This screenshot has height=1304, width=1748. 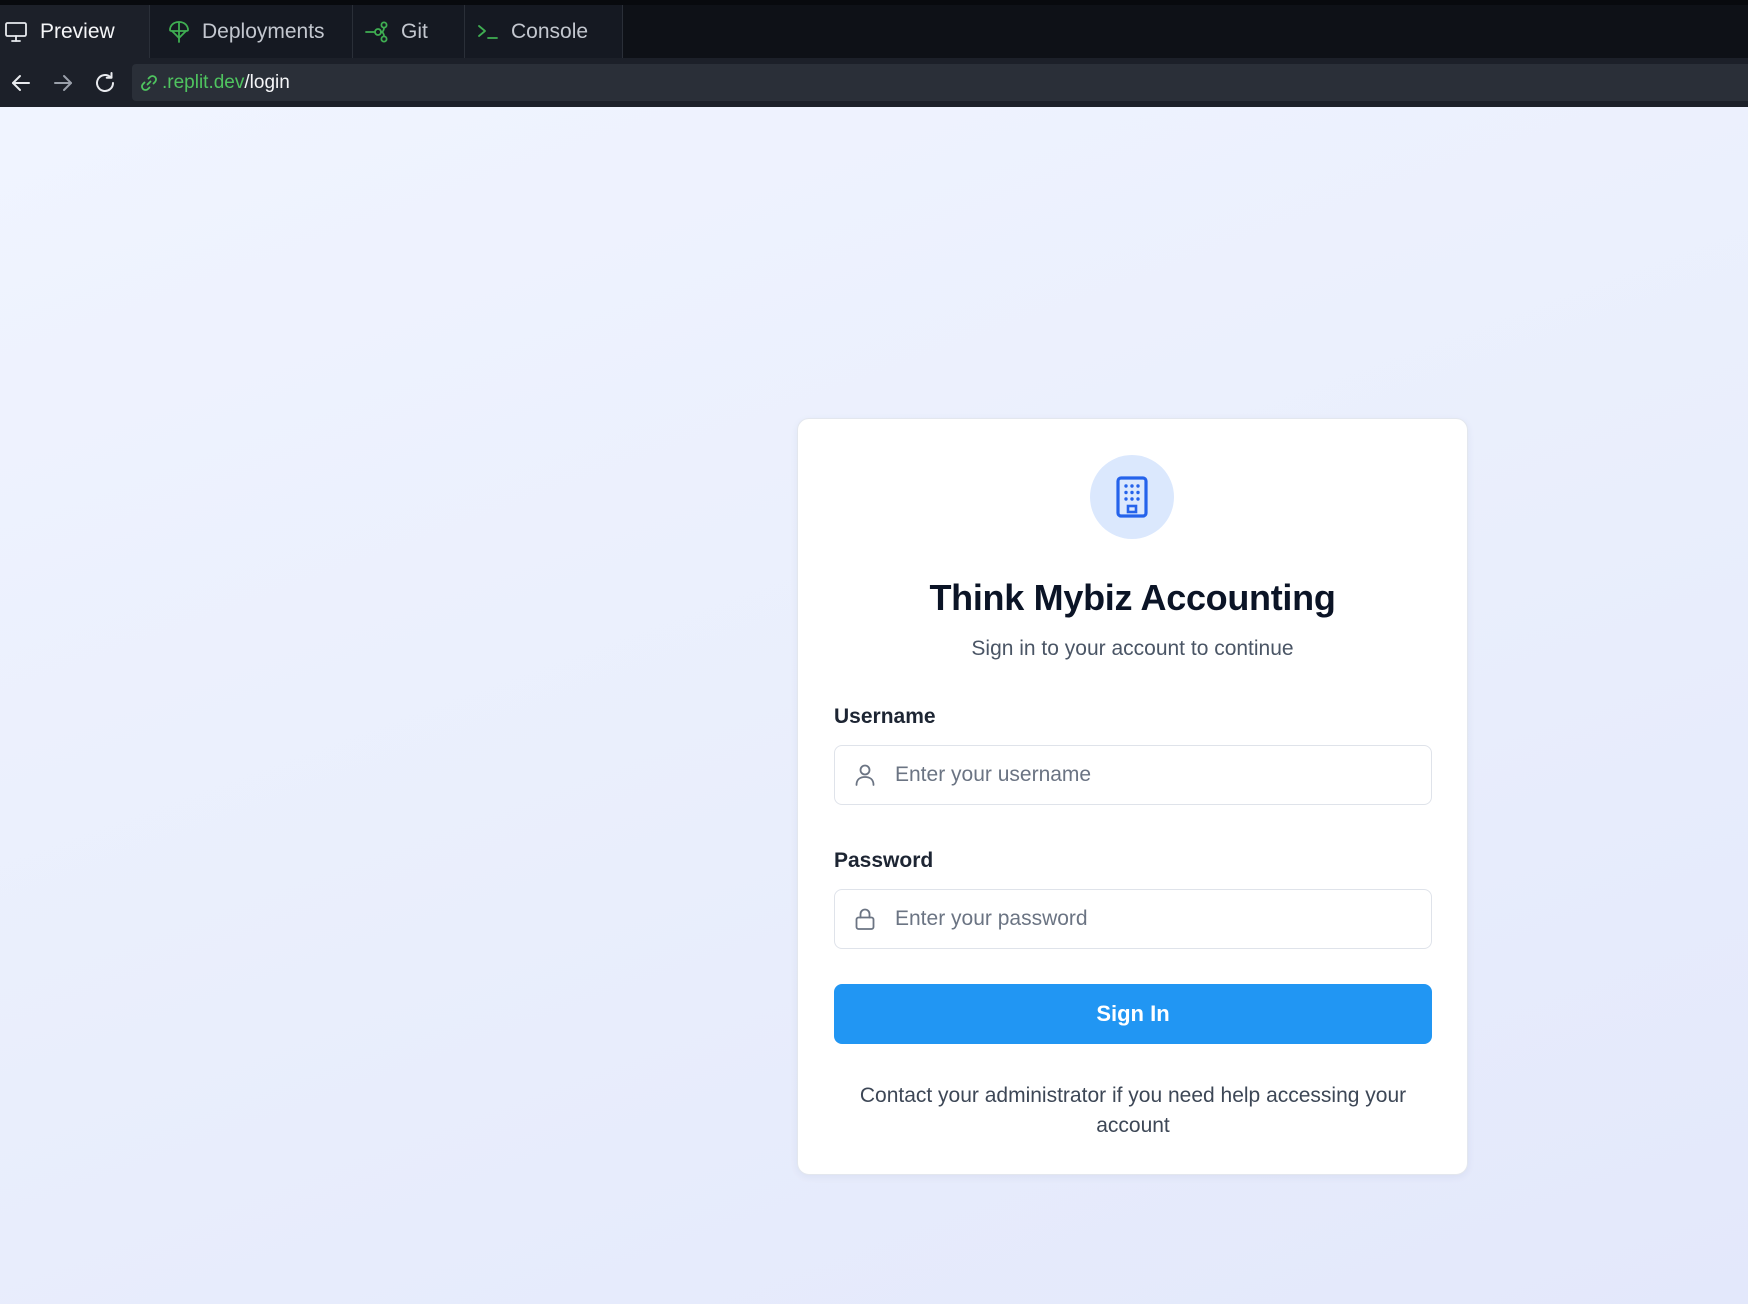 What do you see at coordinates (865, 919) in the screenshot?
I see `lock-icon` at bounding box center [865, 919].